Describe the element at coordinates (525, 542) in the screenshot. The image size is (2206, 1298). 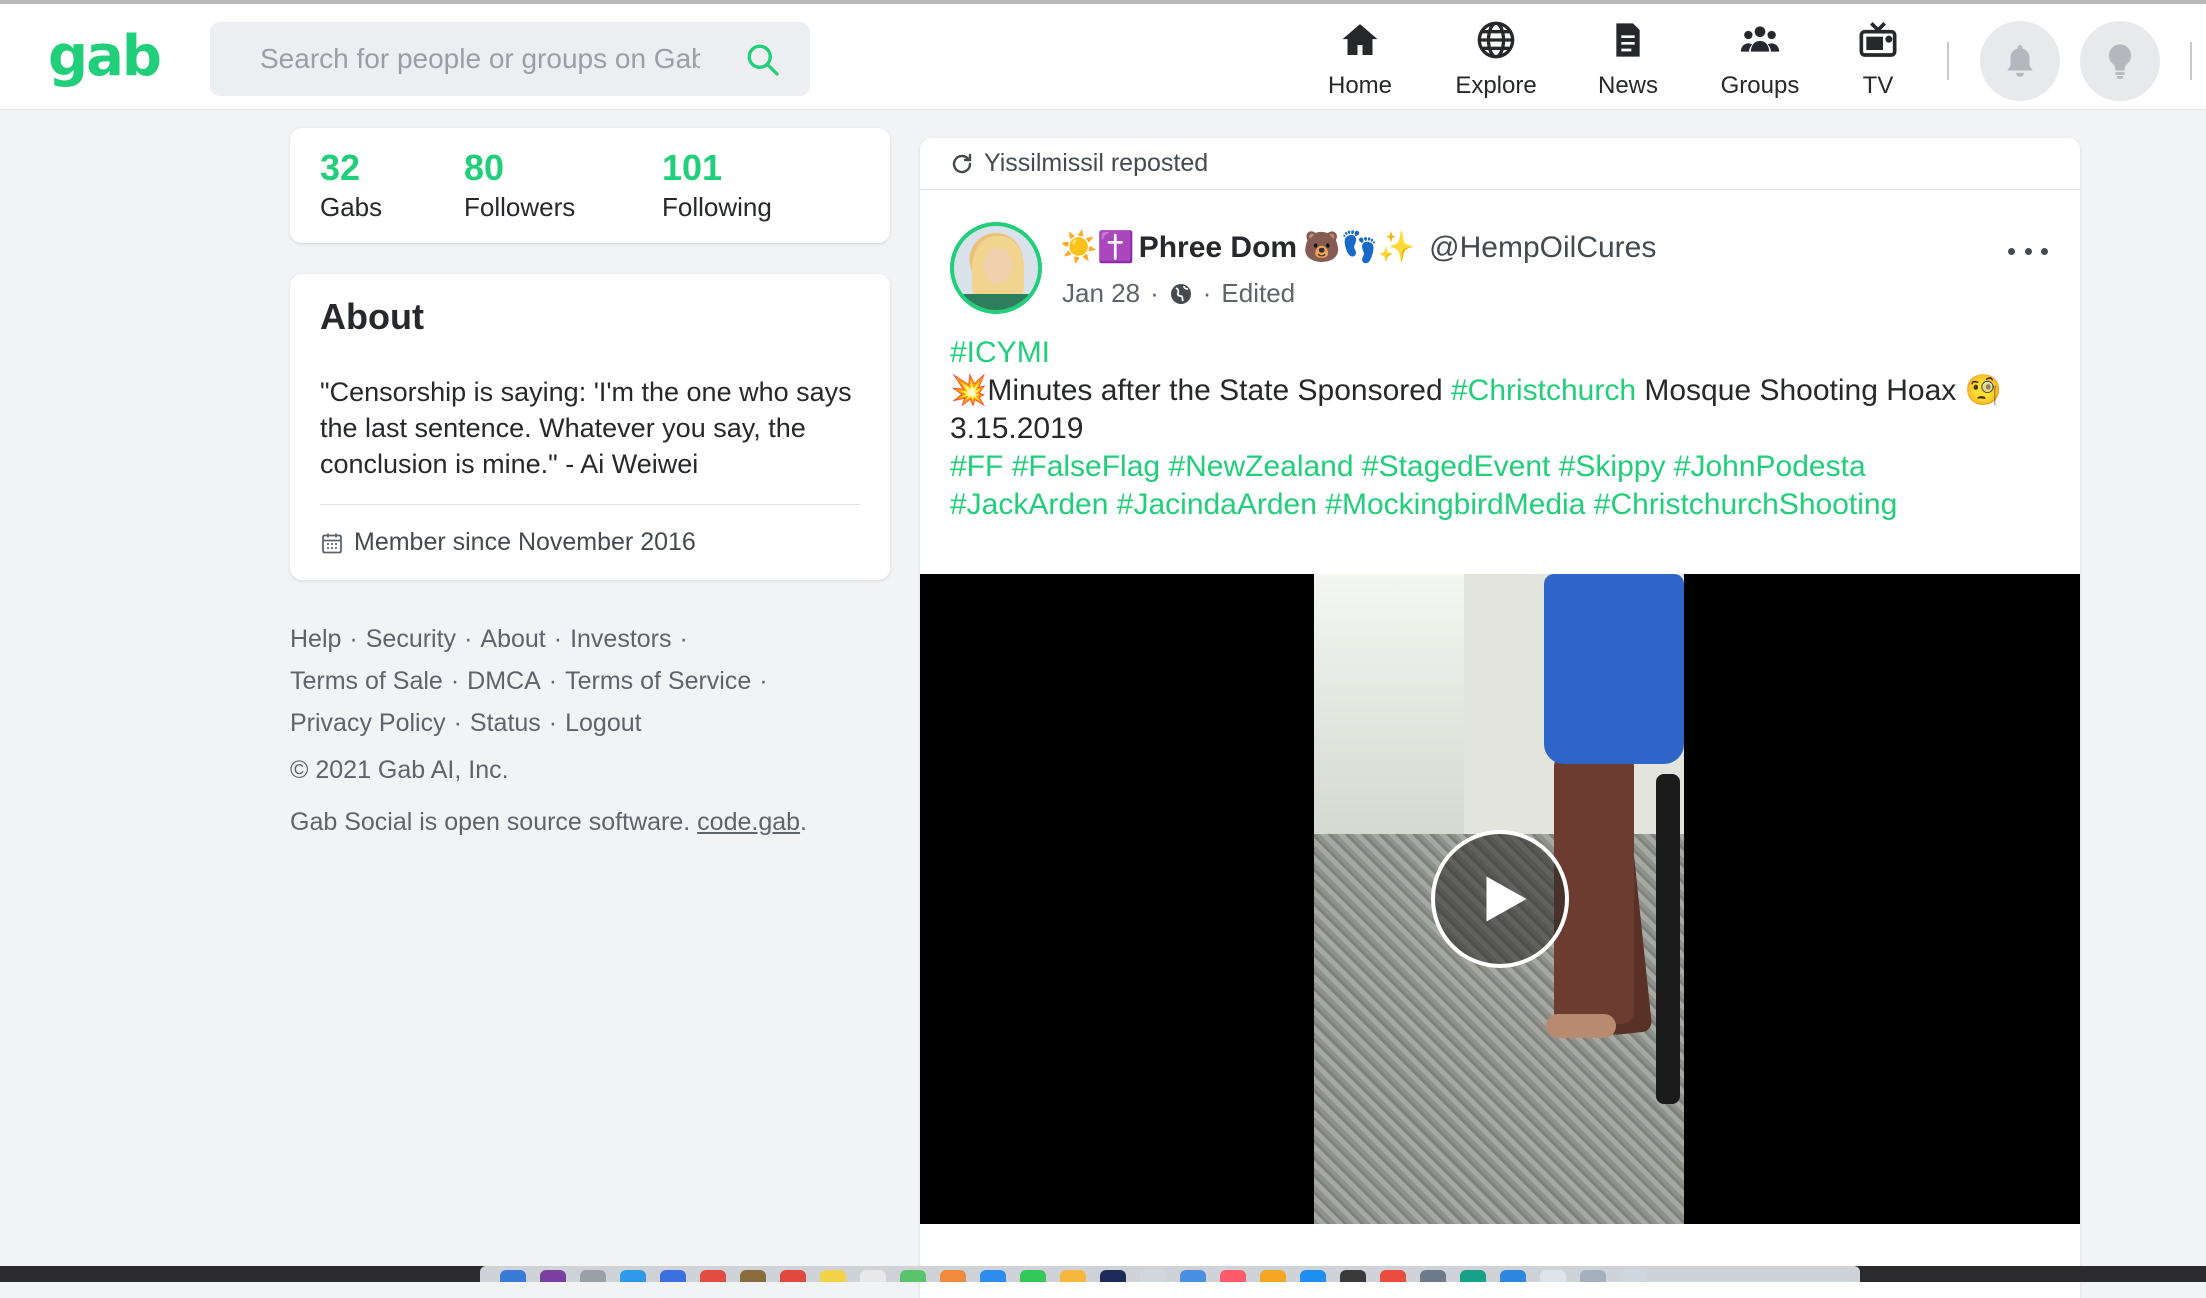
I see `member-since-text: Member since November 2016` at that location.